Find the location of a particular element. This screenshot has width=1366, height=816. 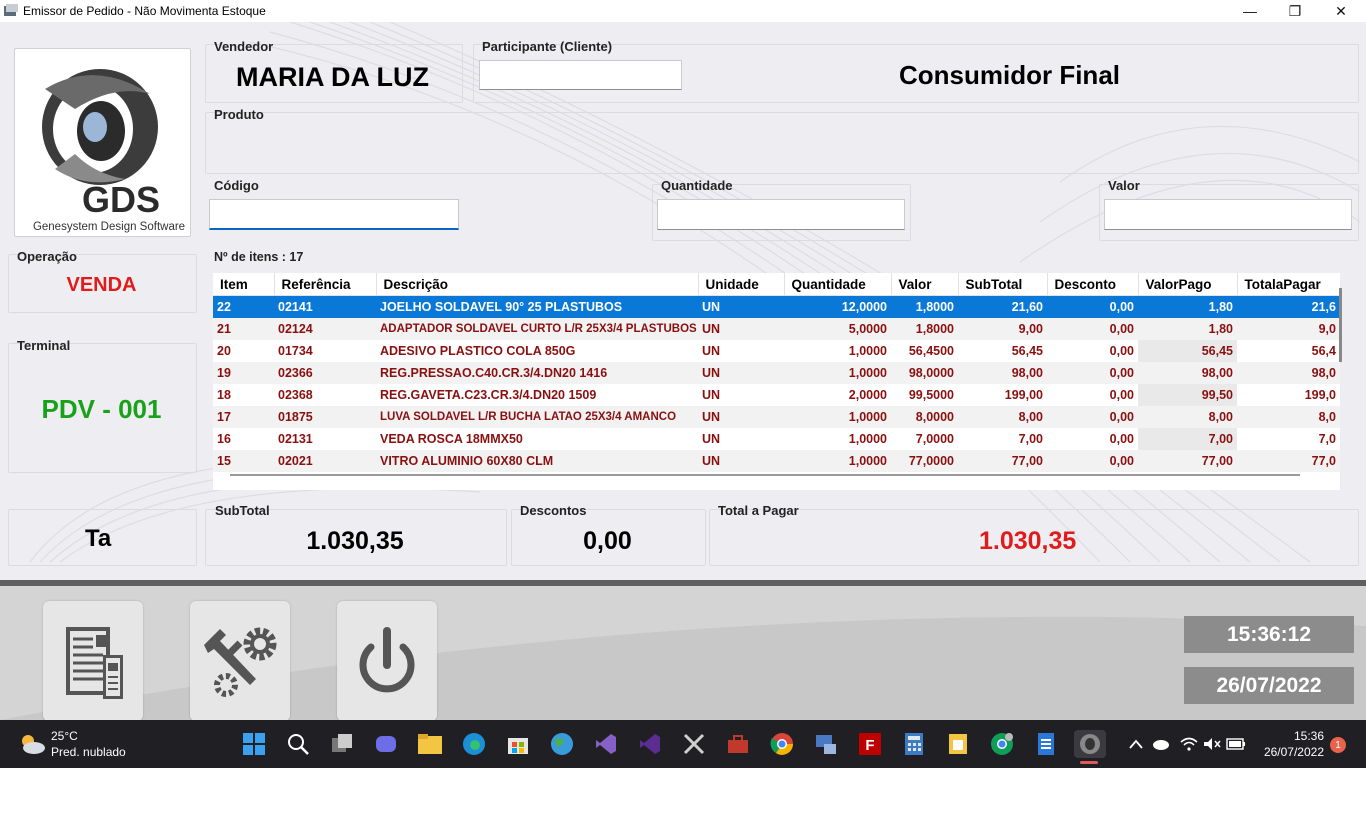

globe-icon is located at coordinates (562, 744).